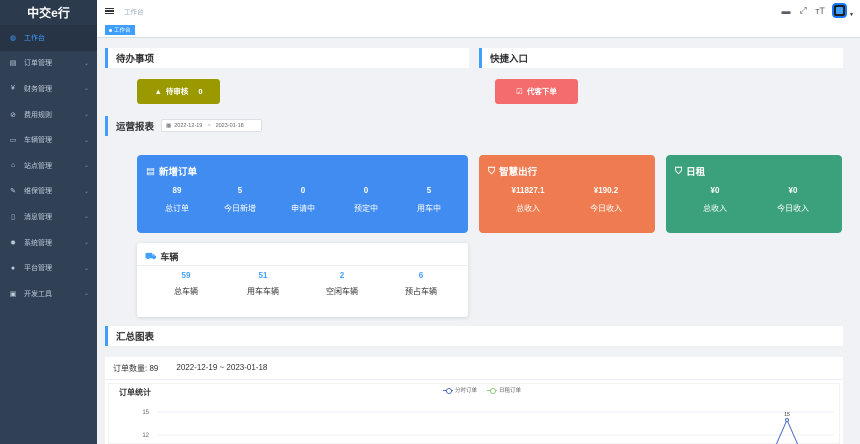 This screenshot has height=444, width=860. I want to click on edit-icon: ☑, so click(519, 91).